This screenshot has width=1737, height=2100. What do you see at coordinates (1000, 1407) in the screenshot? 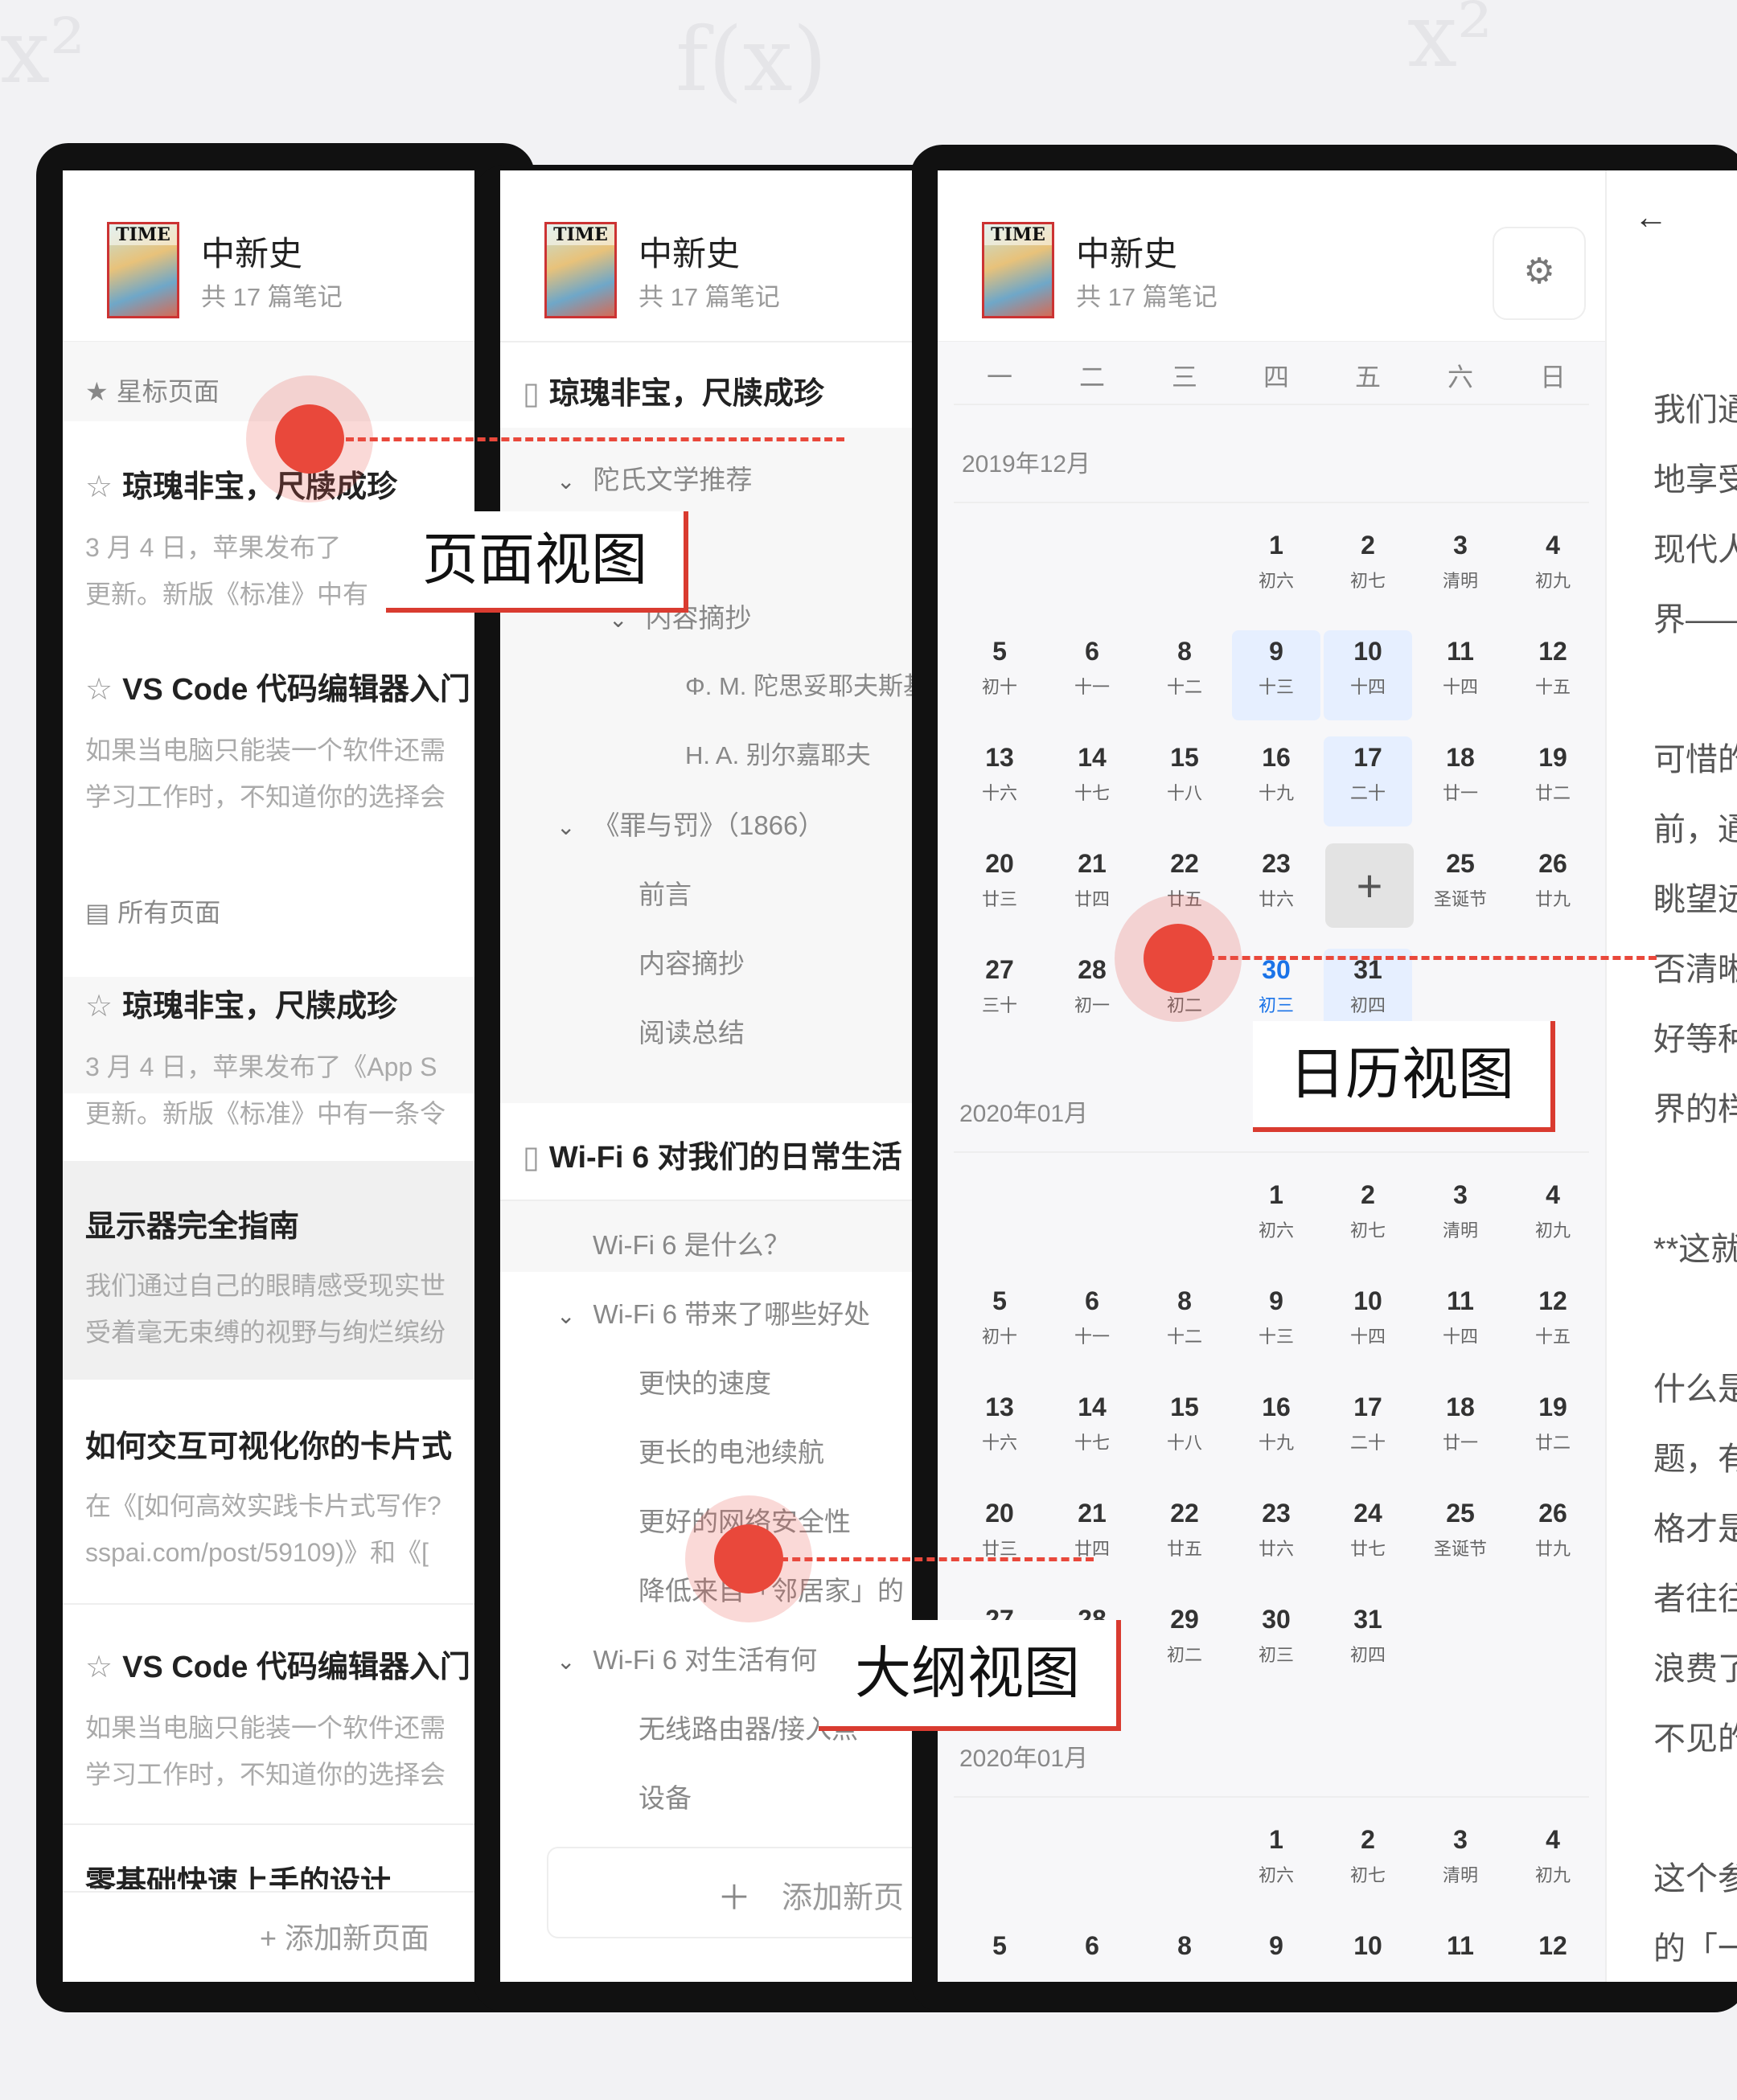
I see `day-number: 13` at bounding box center [1000, 1407].